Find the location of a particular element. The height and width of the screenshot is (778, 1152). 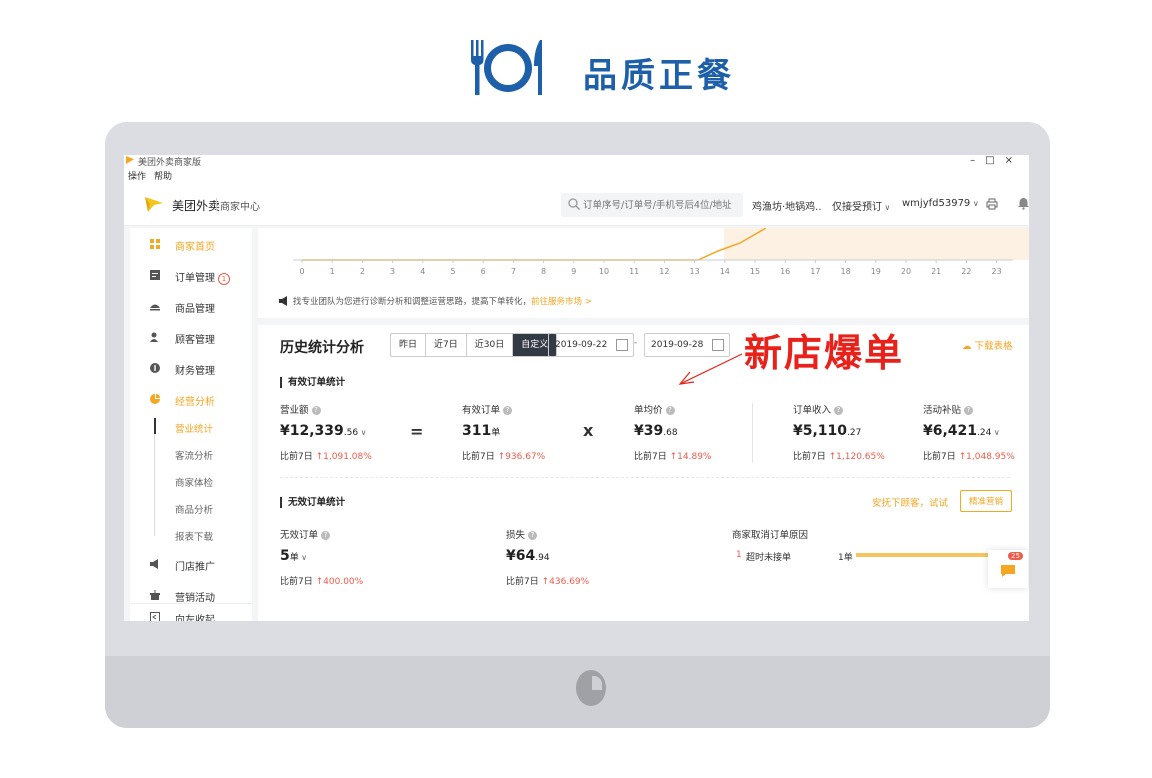

meituan-kangaroo-logo-icon is located at coordinates (154, 204).